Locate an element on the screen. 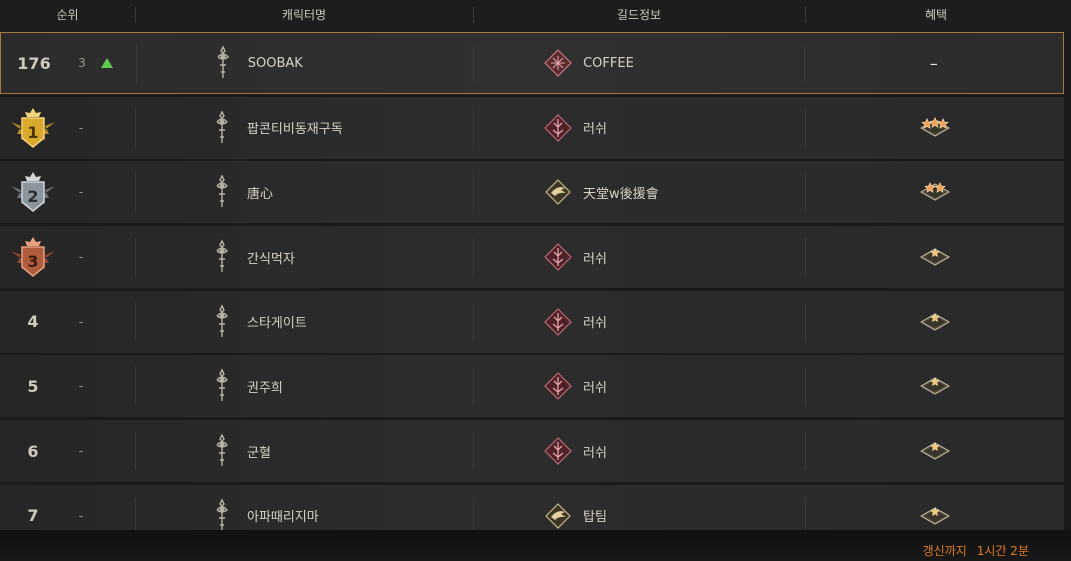 Image resolution: width=1071 pixels, height=561 pixels. ranking-row: 4 - 스타게이트 러쉬 is located at coordinates (532, 321).